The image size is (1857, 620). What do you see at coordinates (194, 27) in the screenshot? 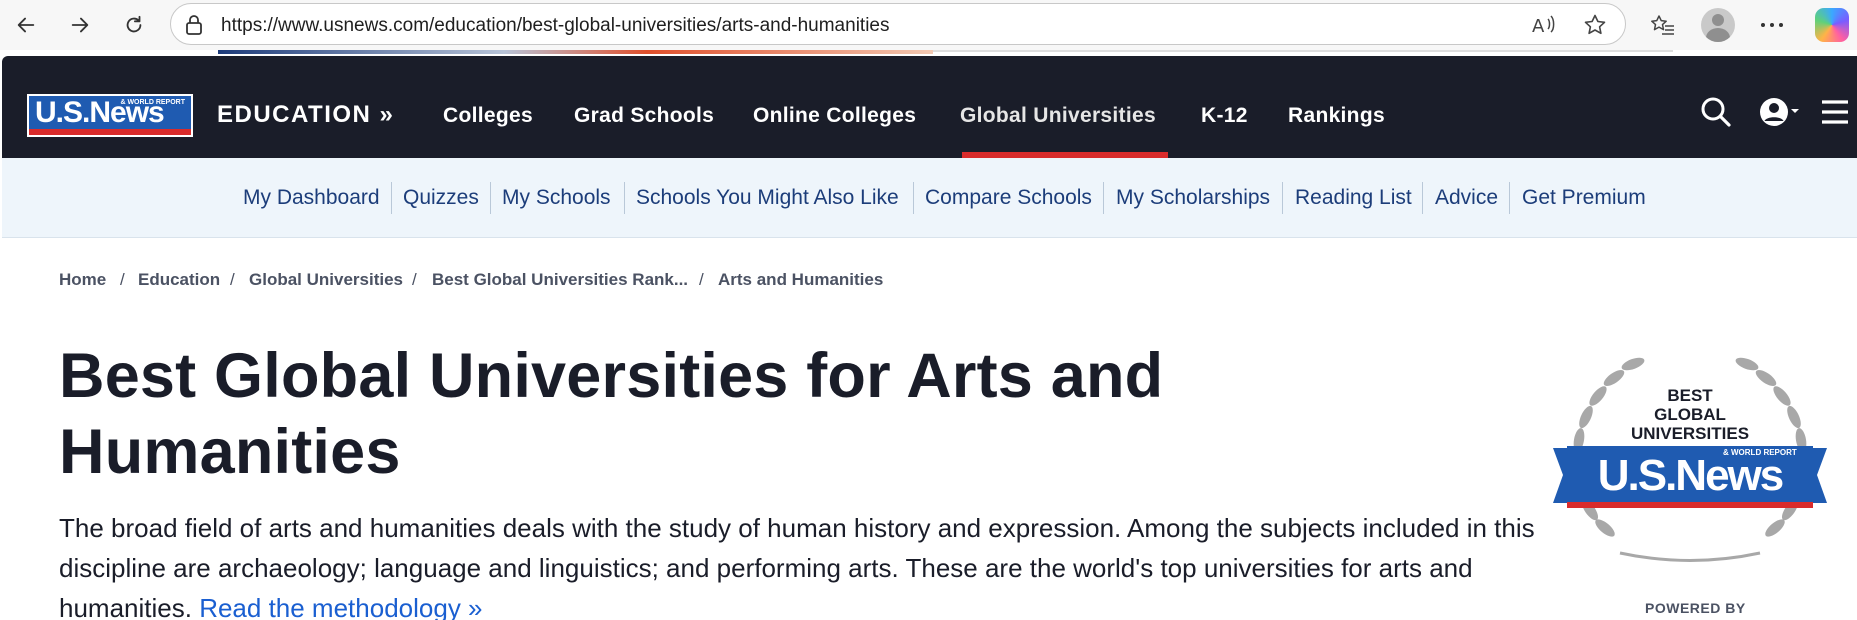
I see `lock-icon` at bounding box center [194, 27].